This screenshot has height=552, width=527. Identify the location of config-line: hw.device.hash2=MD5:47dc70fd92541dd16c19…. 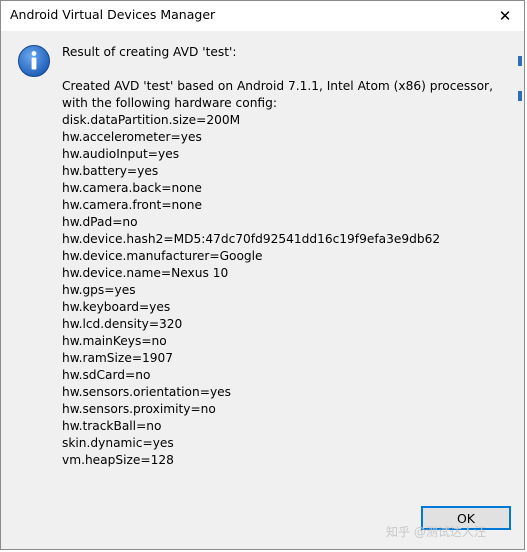
(251, 239).